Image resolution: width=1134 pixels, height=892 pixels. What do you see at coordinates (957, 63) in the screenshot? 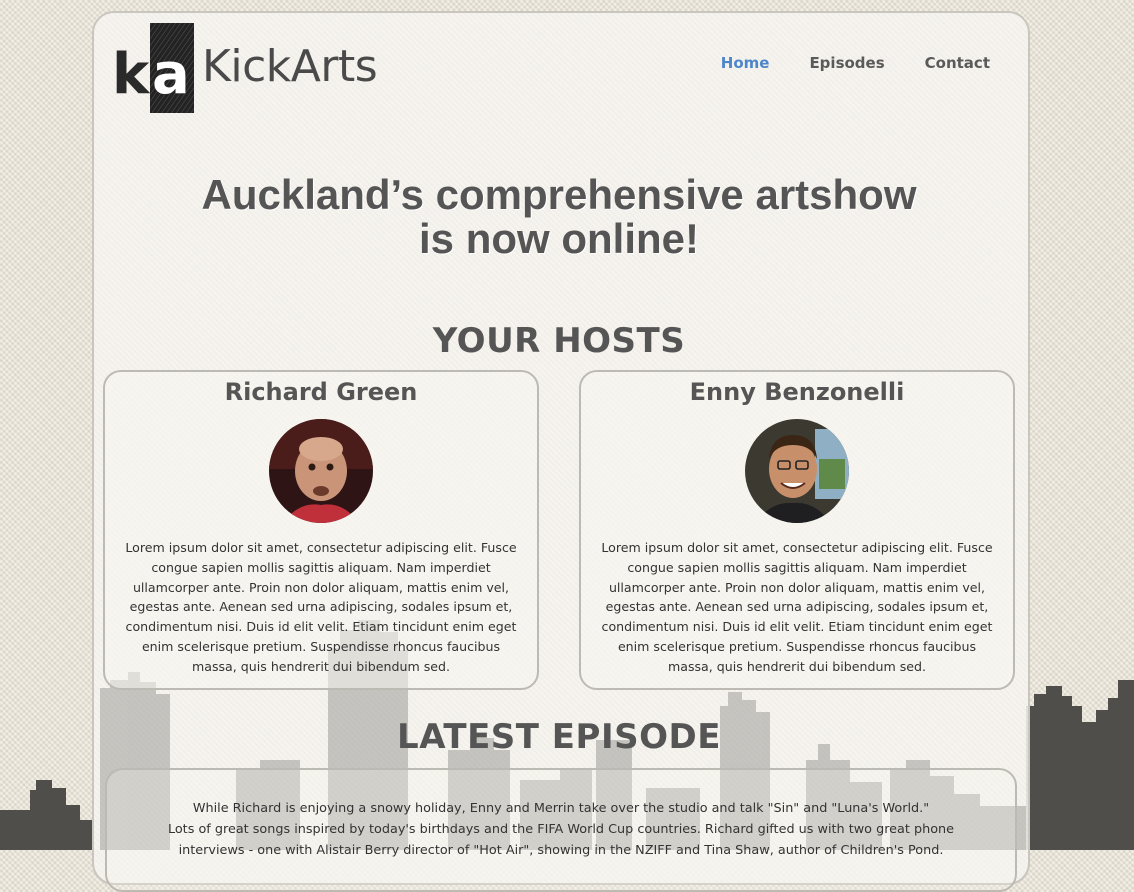
I see `nav-contact-link: Contact` at bounding box center [957, 63].